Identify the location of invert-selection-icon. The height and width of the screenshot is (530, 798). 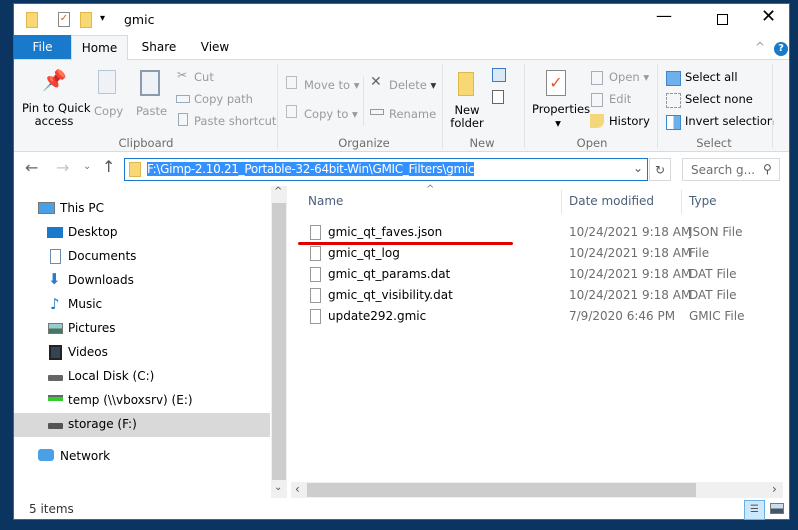
(673, 122).